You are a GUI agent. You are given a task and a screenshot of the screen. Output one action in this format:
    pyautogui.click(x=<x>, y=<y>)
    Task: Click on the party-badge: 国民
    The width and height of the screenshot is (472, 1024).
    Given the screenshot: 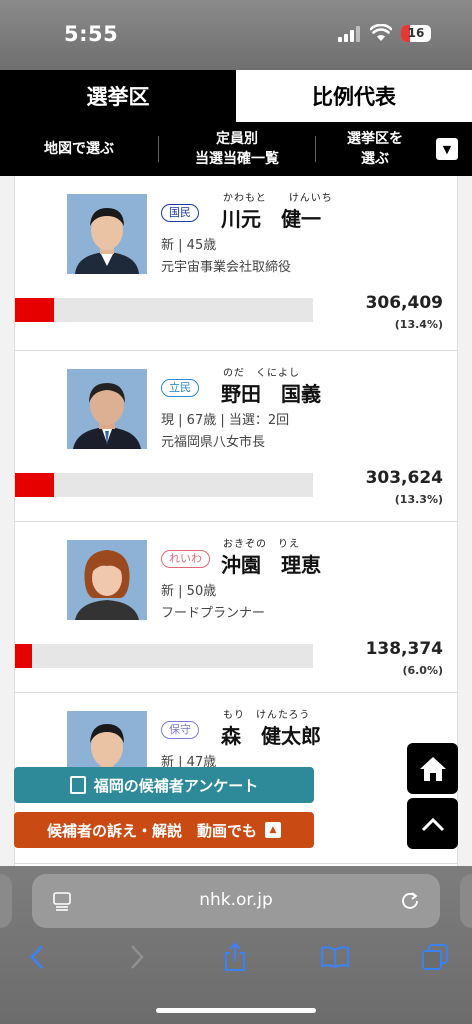 What is the action you would take?
    pyautogui.click(x=180, y=213)
    